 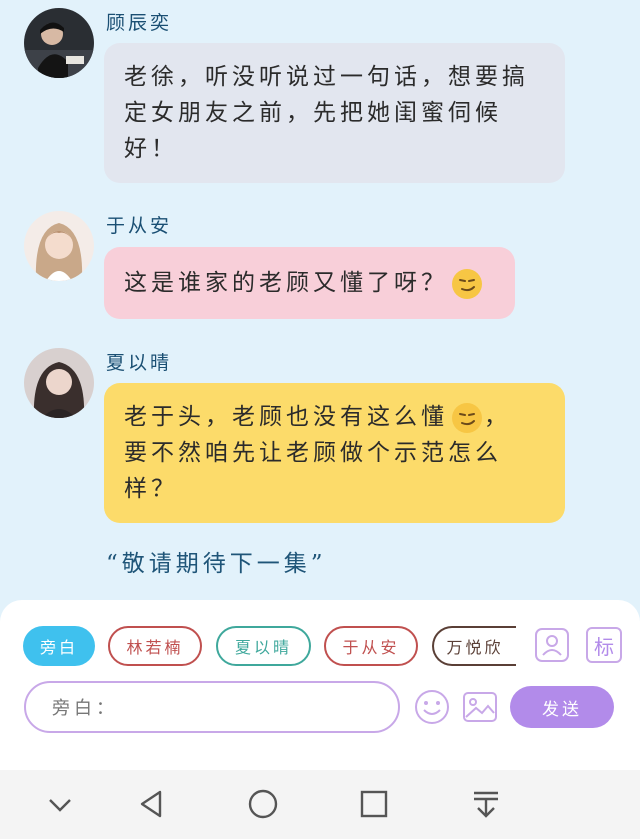 I want to click on role-chip-narrator: 旁白, so click(x=59, y=646).